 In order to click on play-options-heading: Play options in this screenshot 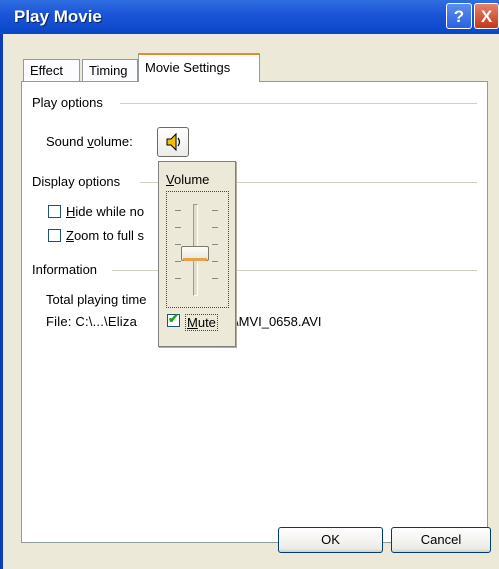, I will do `click(69, 102)`.